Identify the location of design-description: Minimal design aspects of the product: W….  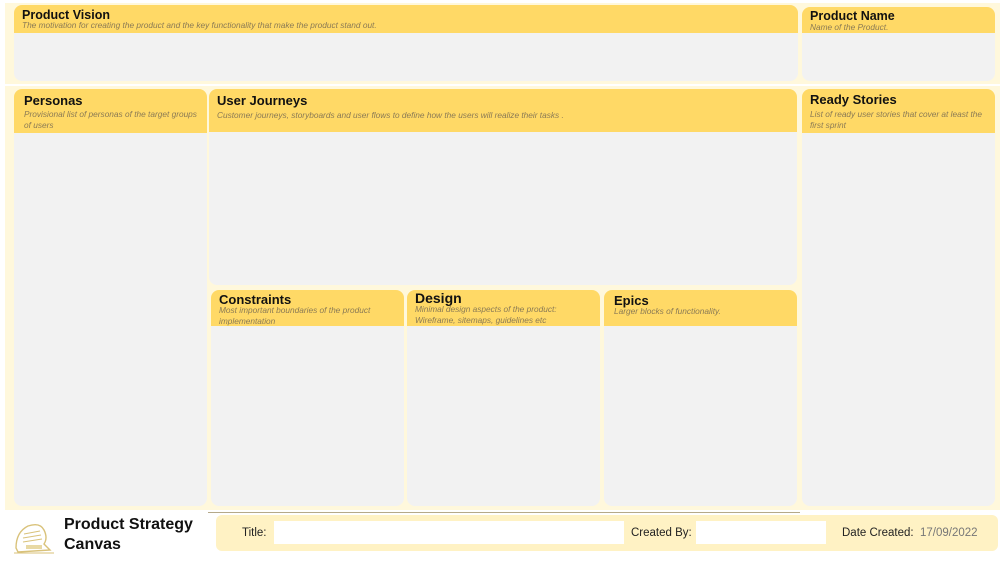
(486, 314).